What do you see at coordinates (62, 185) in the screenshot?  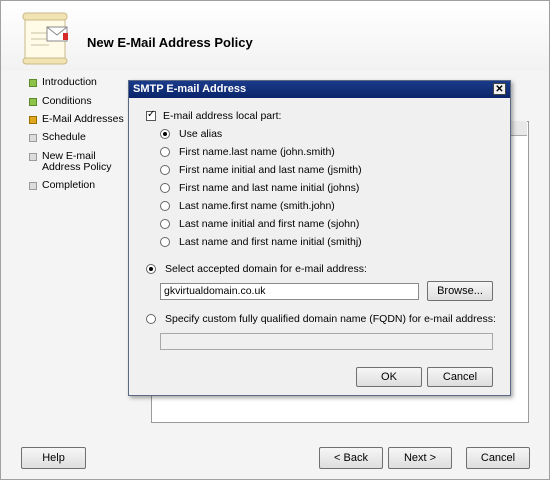 I see `step-completion: Completion` at bounding box center [62, 185].